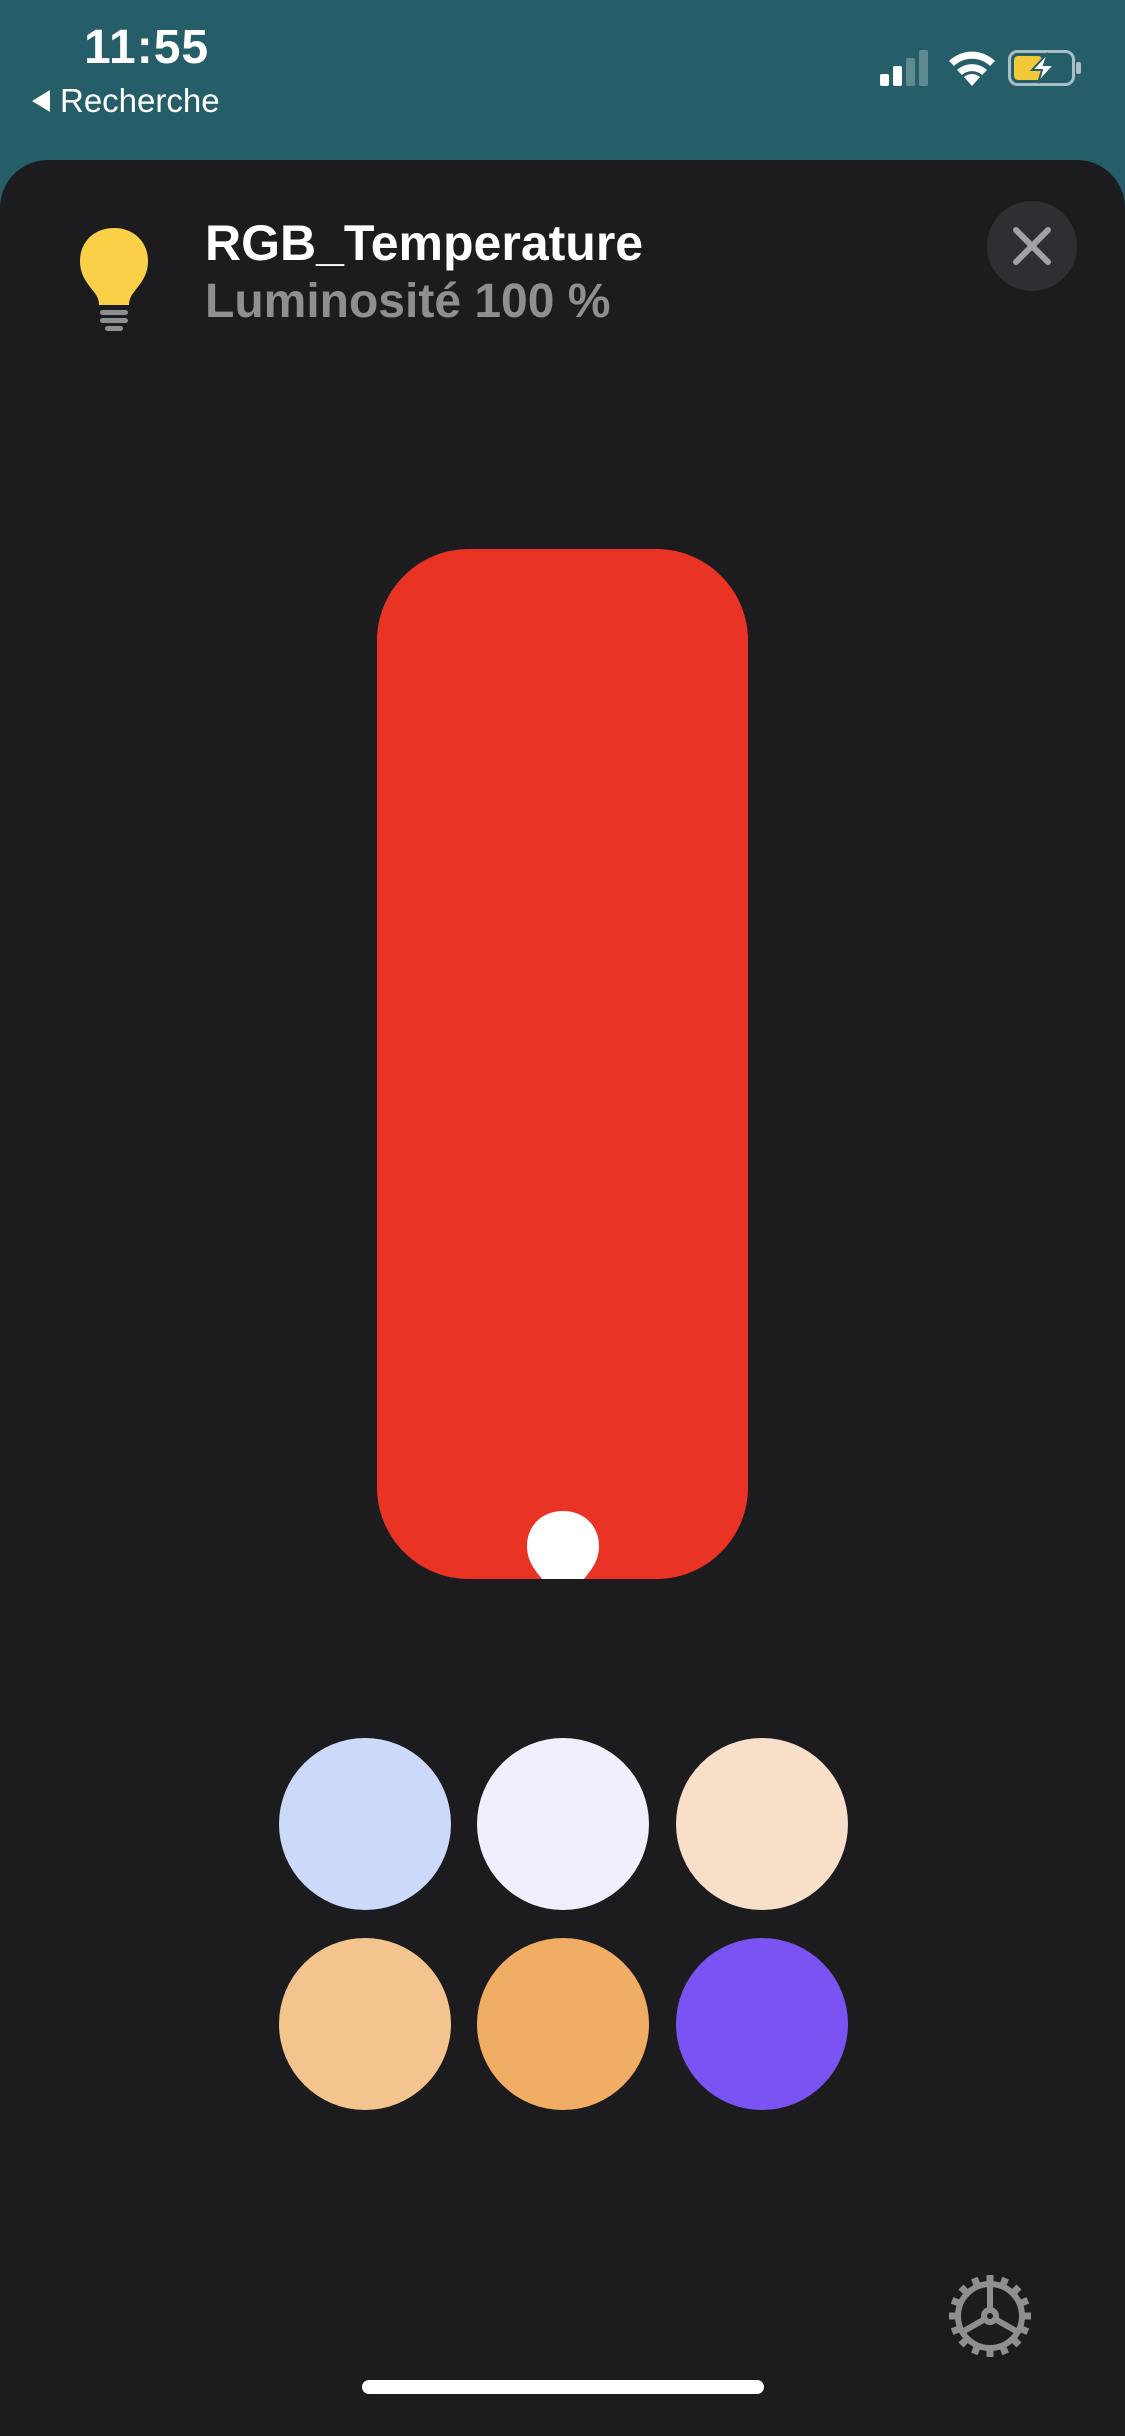 The image size is (1125, 2436). What do you see at coordinates (408, 301) in the screenshot?
I see `brightness-status: Luminosité 100 %` at bounding box center [408, 301].